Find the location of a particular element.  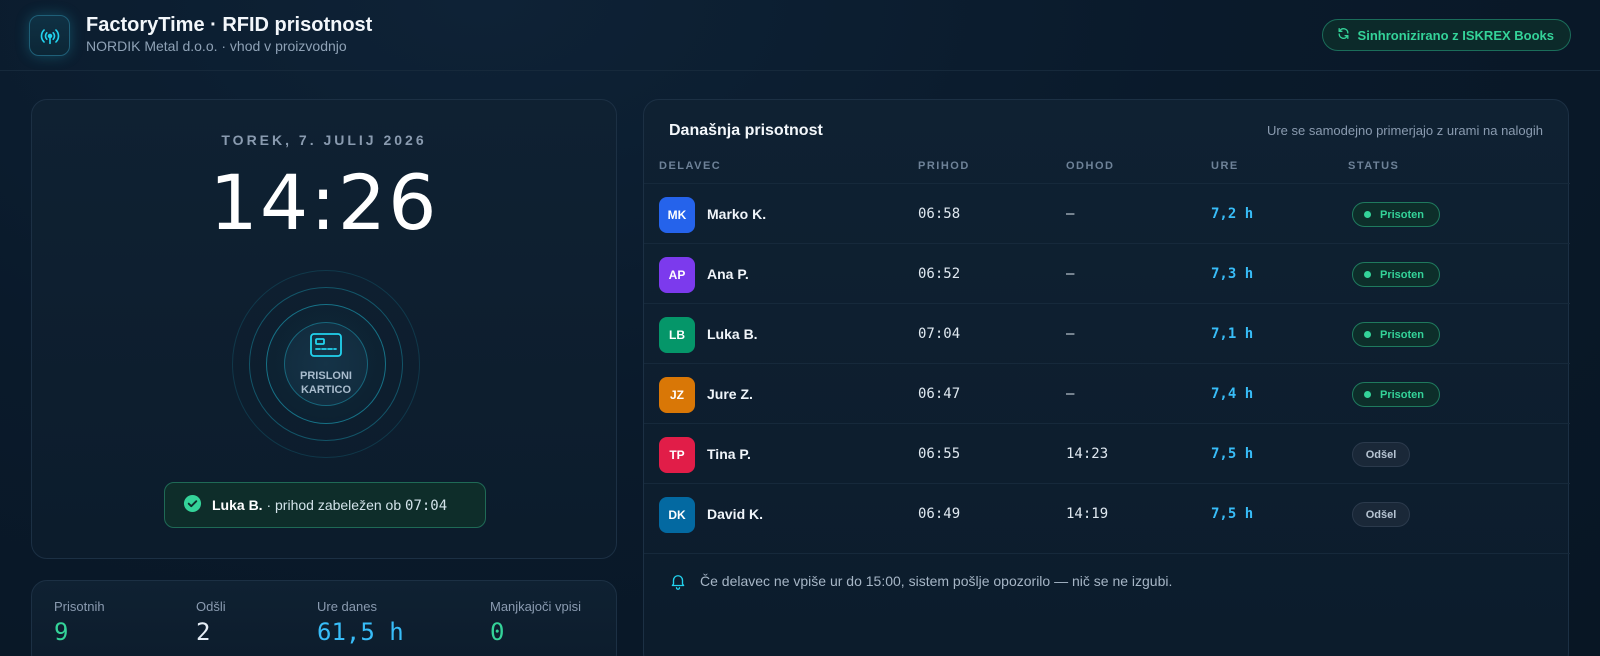

worked-hours: 7,4 h is located at coordinates (1232, 394).